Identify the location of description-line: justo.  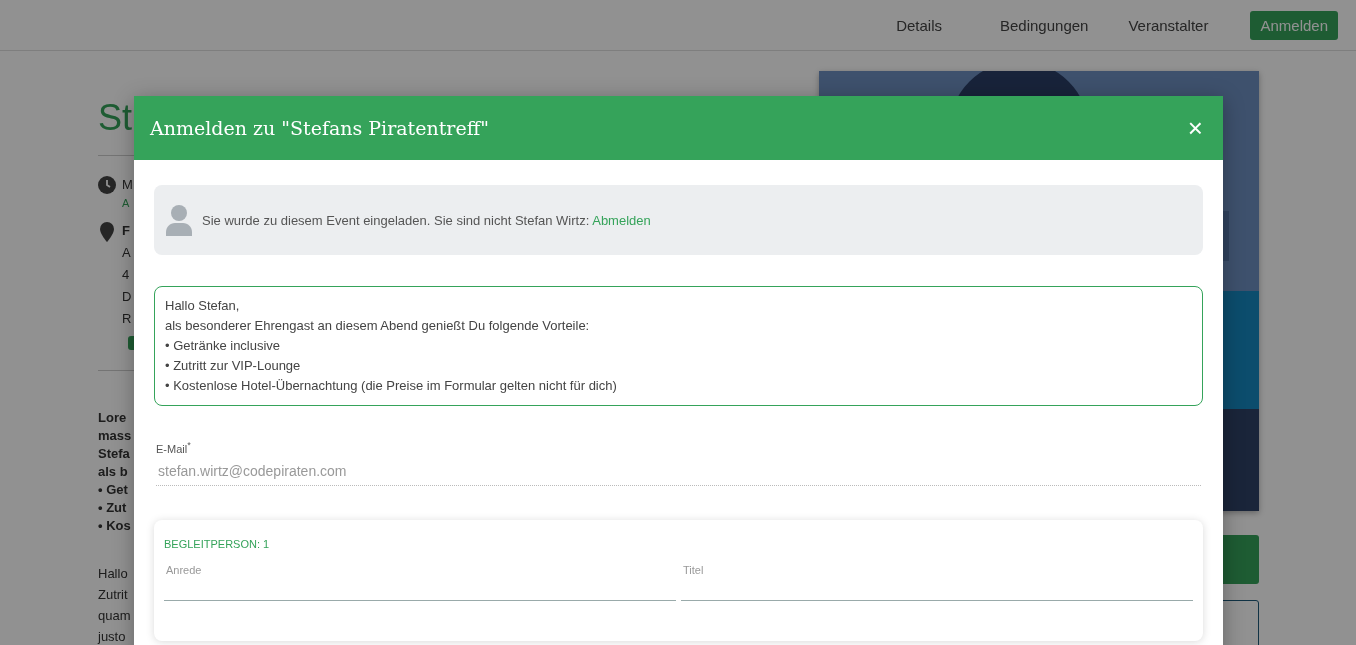
(112, 636).